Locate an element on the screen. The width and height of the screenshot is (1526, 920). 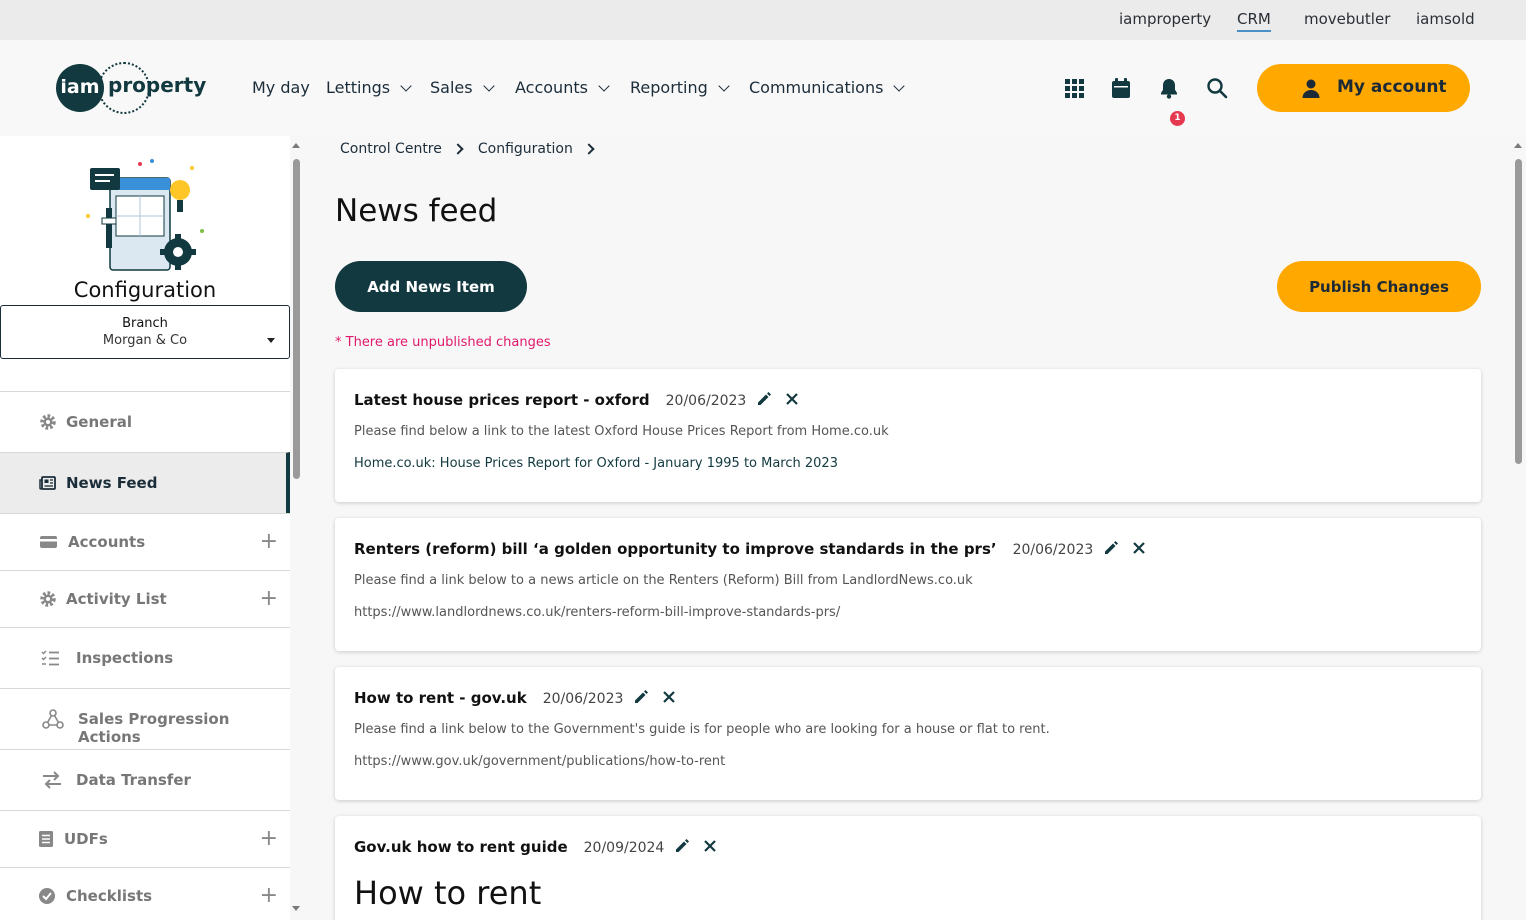
sidebar-item-sales-progression-actions: Sales Progression Actions is located at coordinates (145, 718).